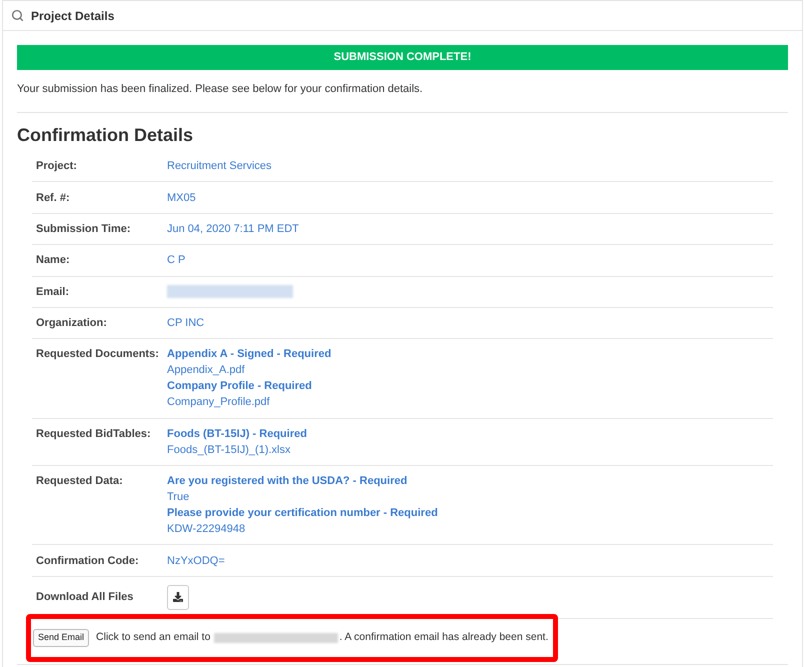 The width and height of the screenshot is (804, 667). Describe the element at coordinates (83, 228) in the screenshot. I see `detail-label: Submission Time:` at that location.